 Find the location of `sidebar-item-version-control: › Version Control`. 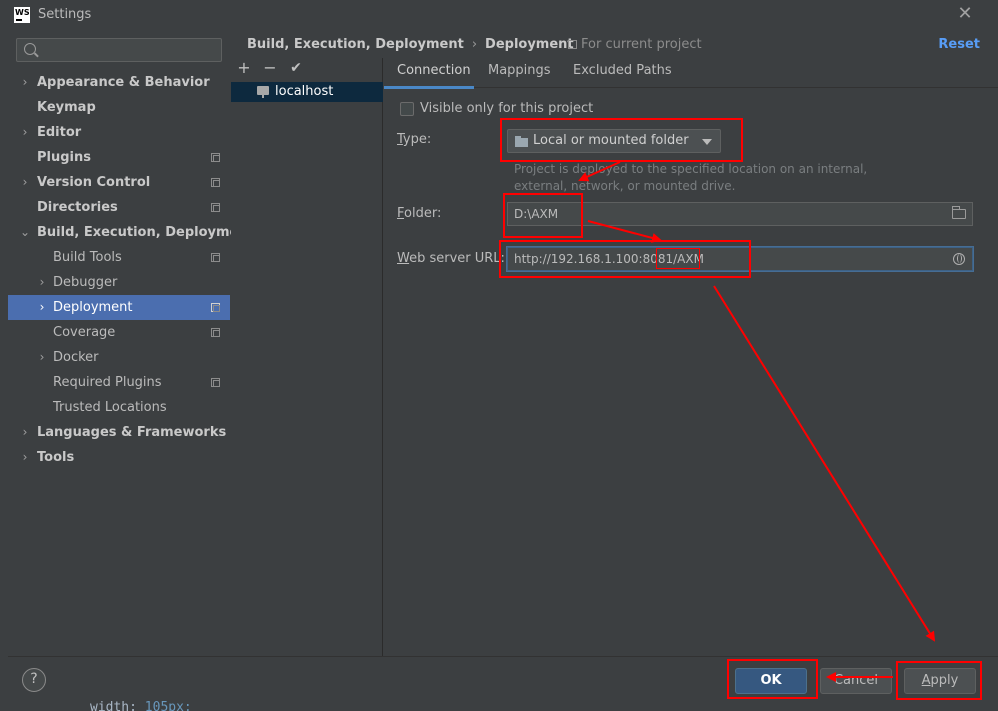

sidebar-item-version-control: › Version Control is located at coordinates (119, 182).